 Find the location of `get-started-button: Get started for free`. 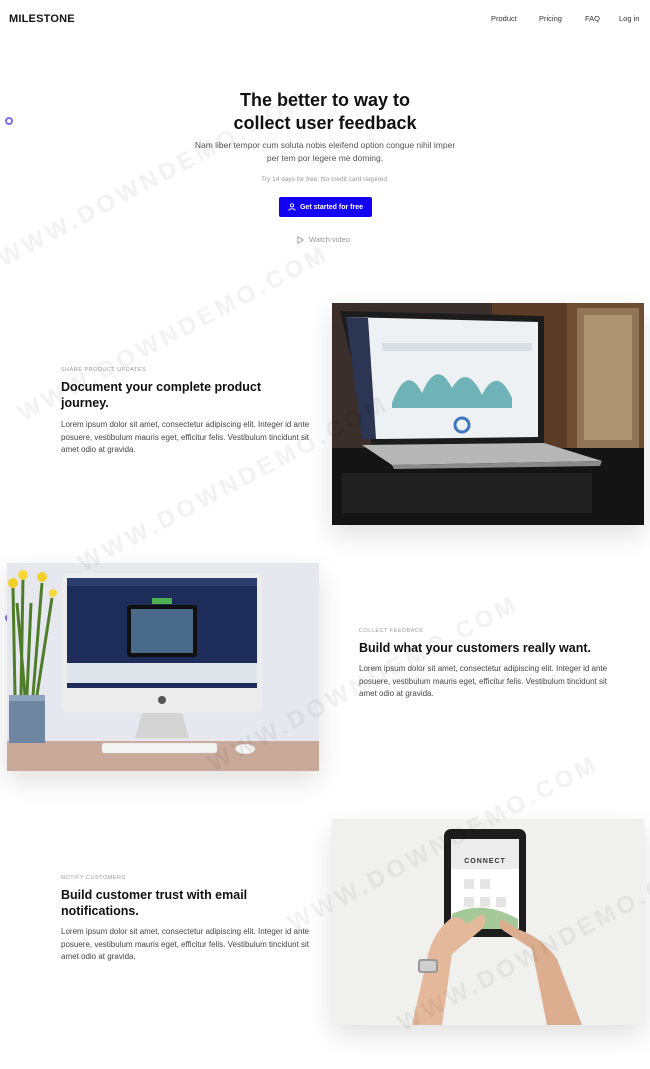

get-started-button: Get started for free is located at coordinates (325, 207).